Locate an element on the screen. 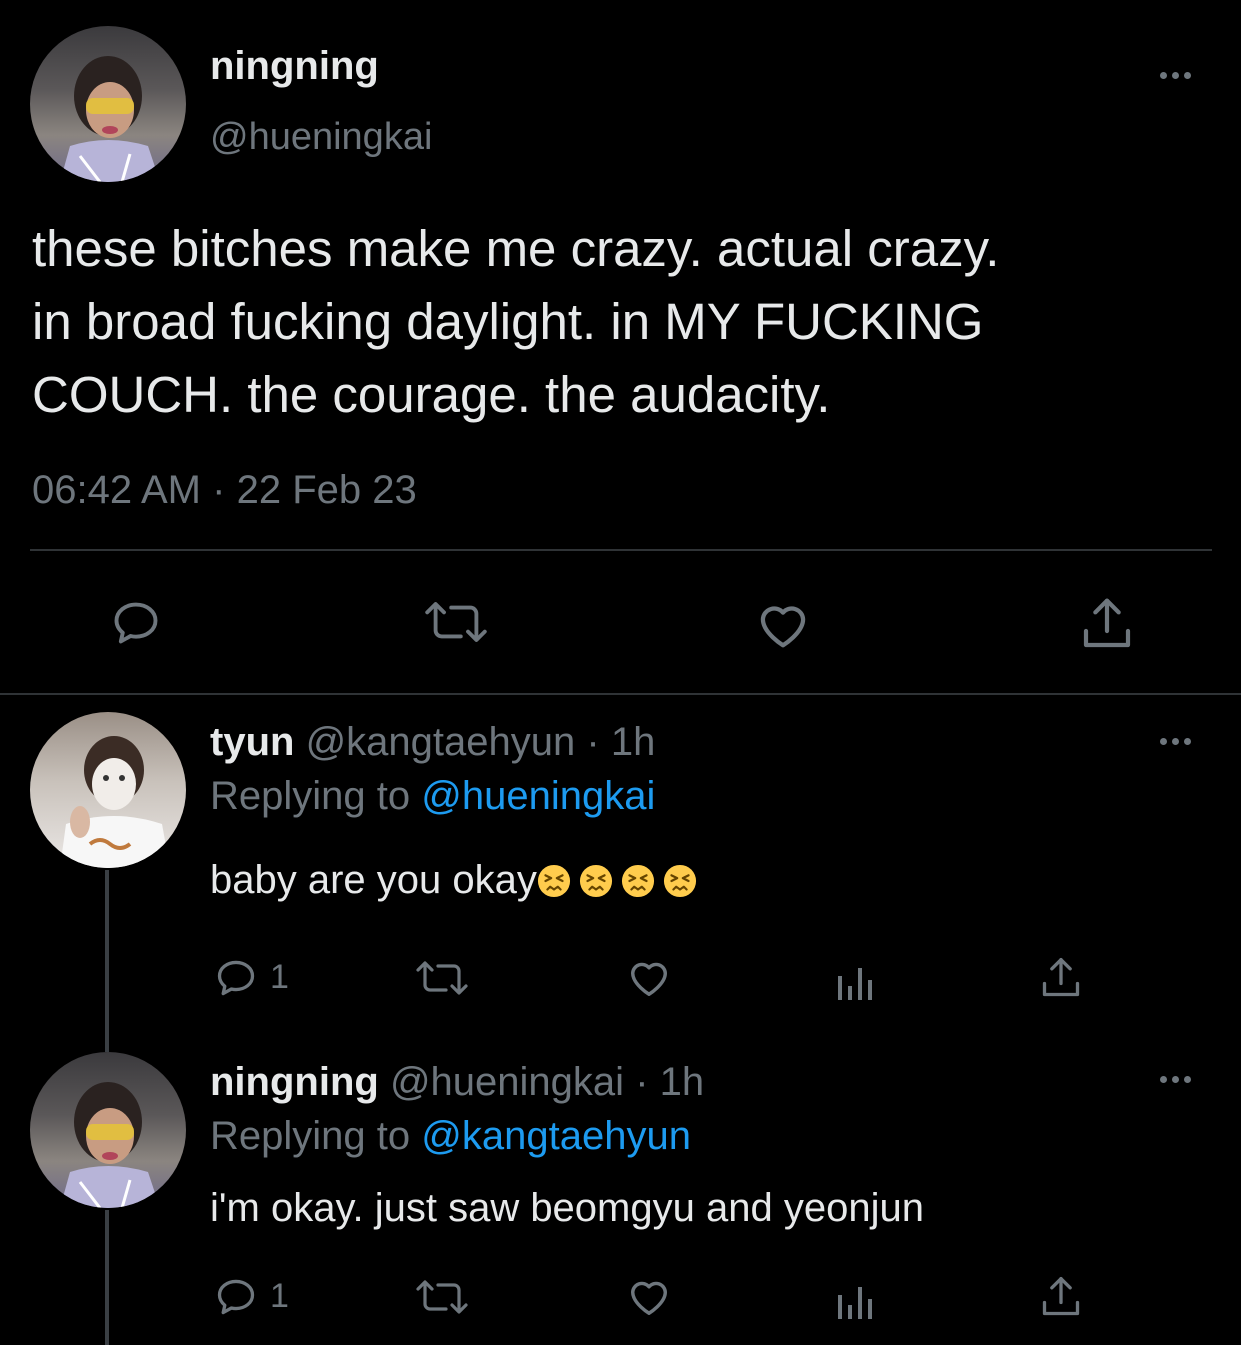 This screenshot has width=1241, height=1345. reply-text-content: baby are you okay is located at coordinates (373, 880).